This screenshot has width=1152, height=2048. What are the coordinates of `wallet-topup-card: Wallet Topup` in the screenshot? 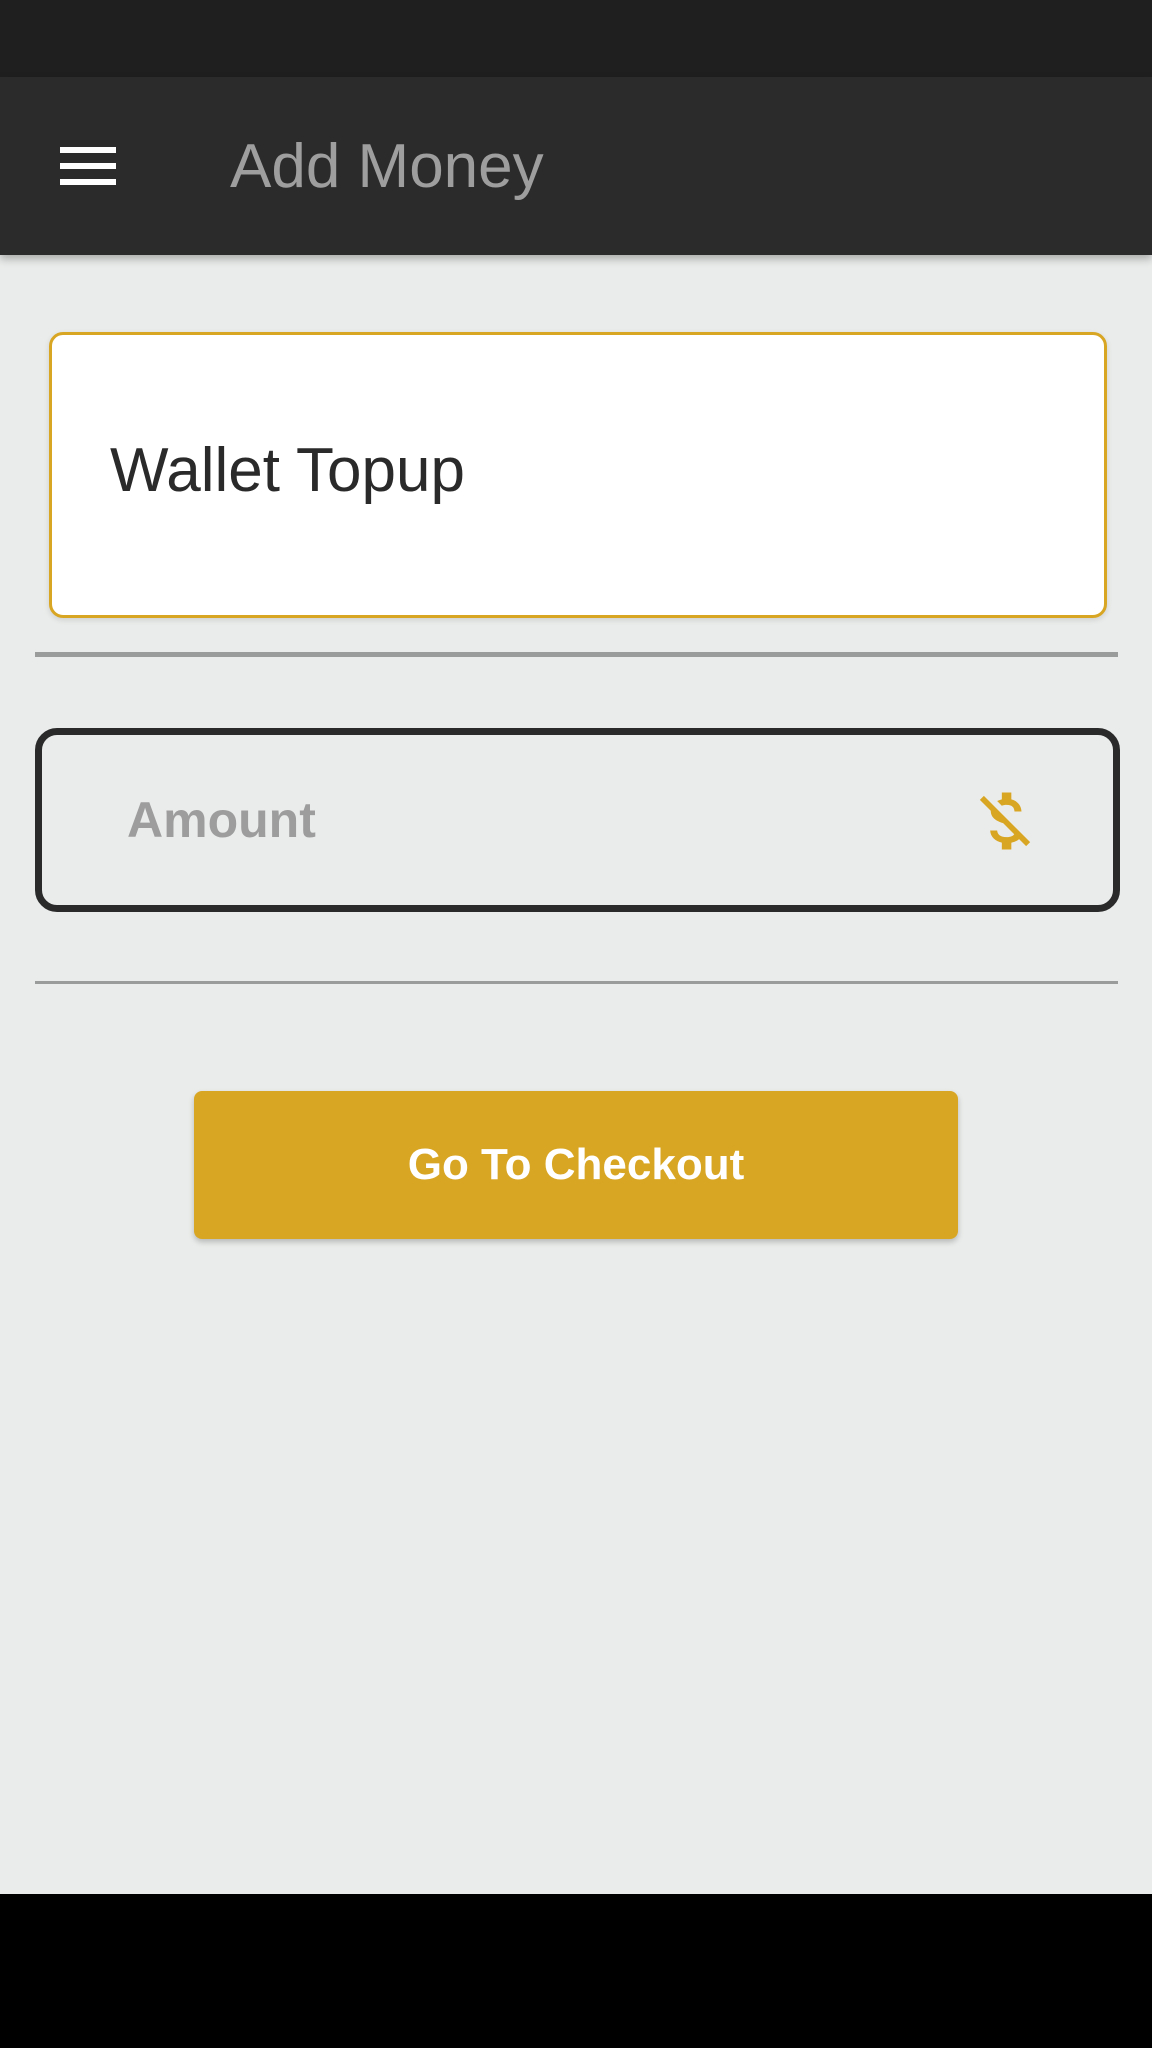 It's located at (578, 475).